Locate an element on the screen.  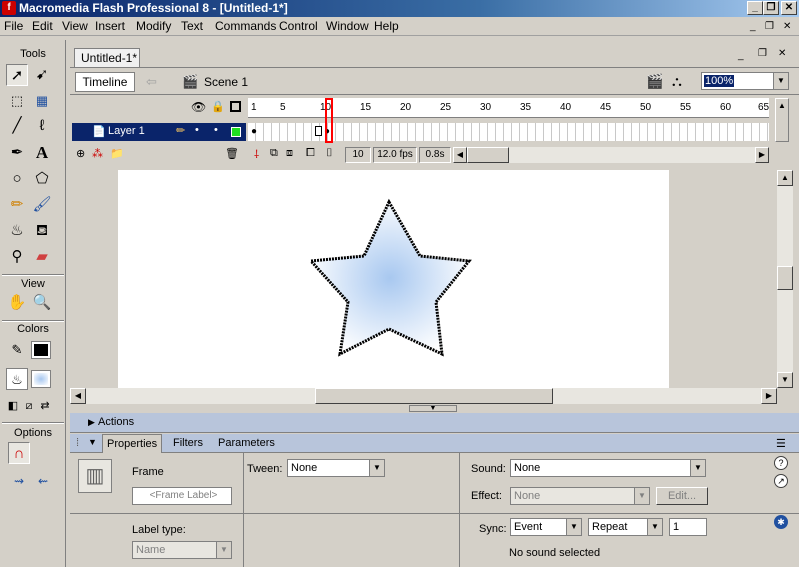
tab-parameters: Parameters is located at coordinates (246, 443).